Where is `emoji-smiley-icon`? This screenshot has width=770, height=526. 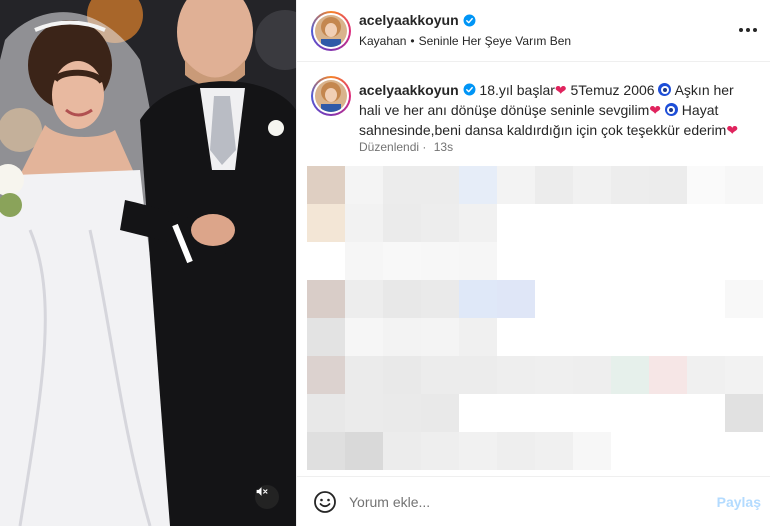 emoji-smiley-icon is located at coordinates (325, 502).